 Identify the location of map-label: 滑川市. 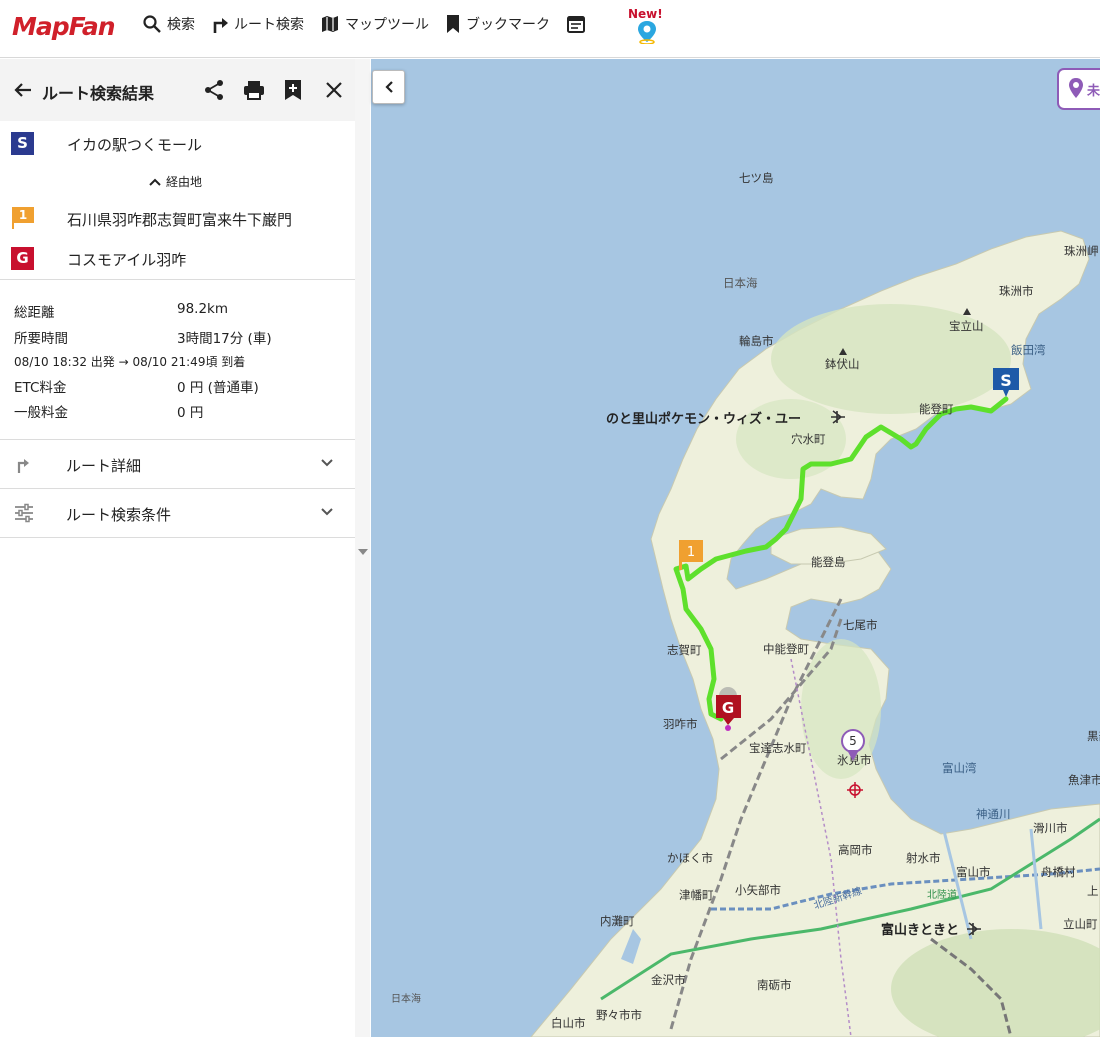
(1050, 828).